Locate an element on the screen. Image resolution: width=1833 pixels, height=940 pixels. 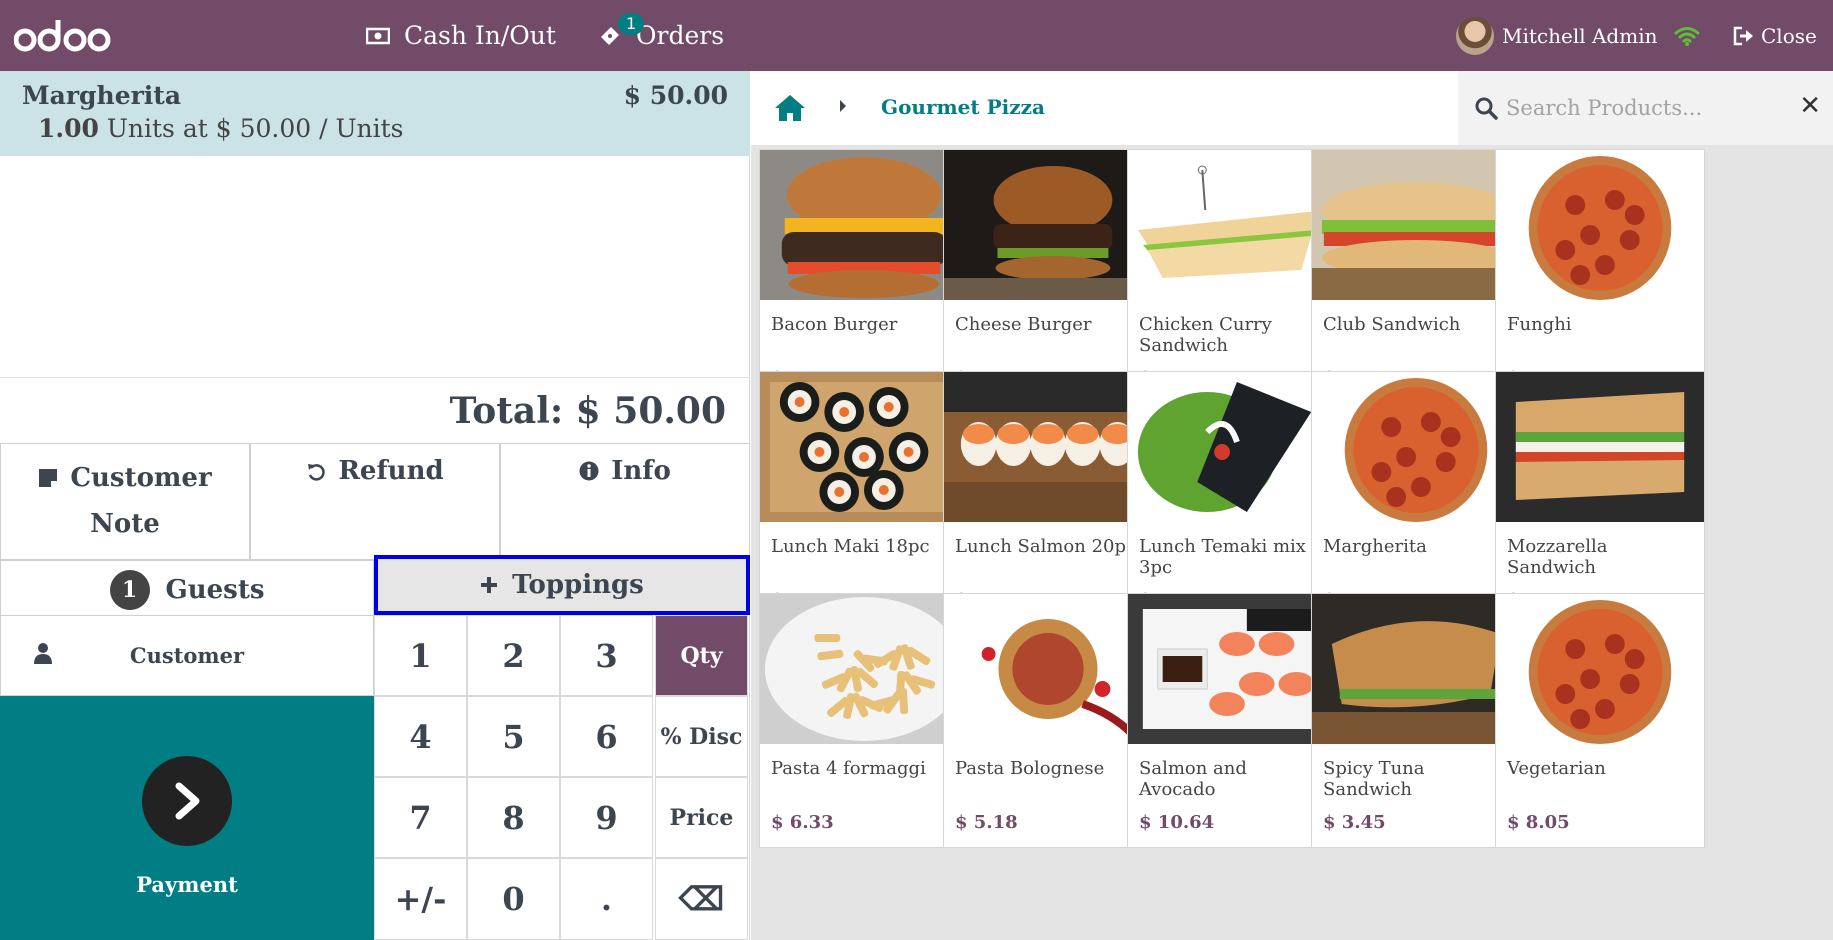
numpad-key-2: 2 is located at coordinates (513, 655).